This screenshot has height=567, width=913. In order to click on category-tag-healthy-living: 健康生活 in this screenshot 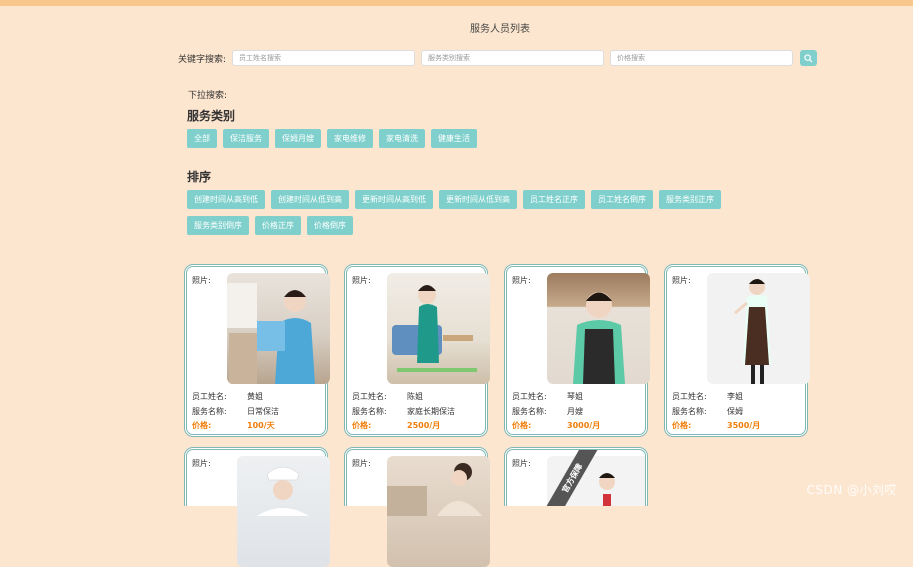, I will do `click(454, 138)`.